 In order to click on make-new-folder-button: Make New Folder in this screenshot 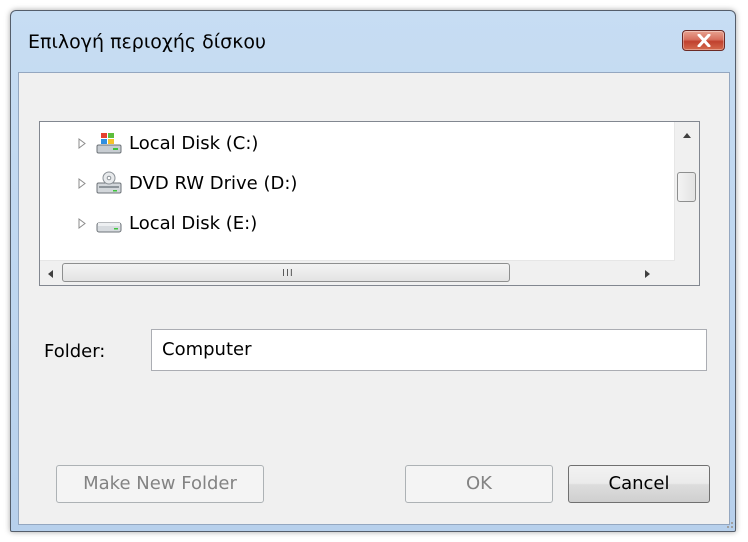, I will do `click(160, 484)`.